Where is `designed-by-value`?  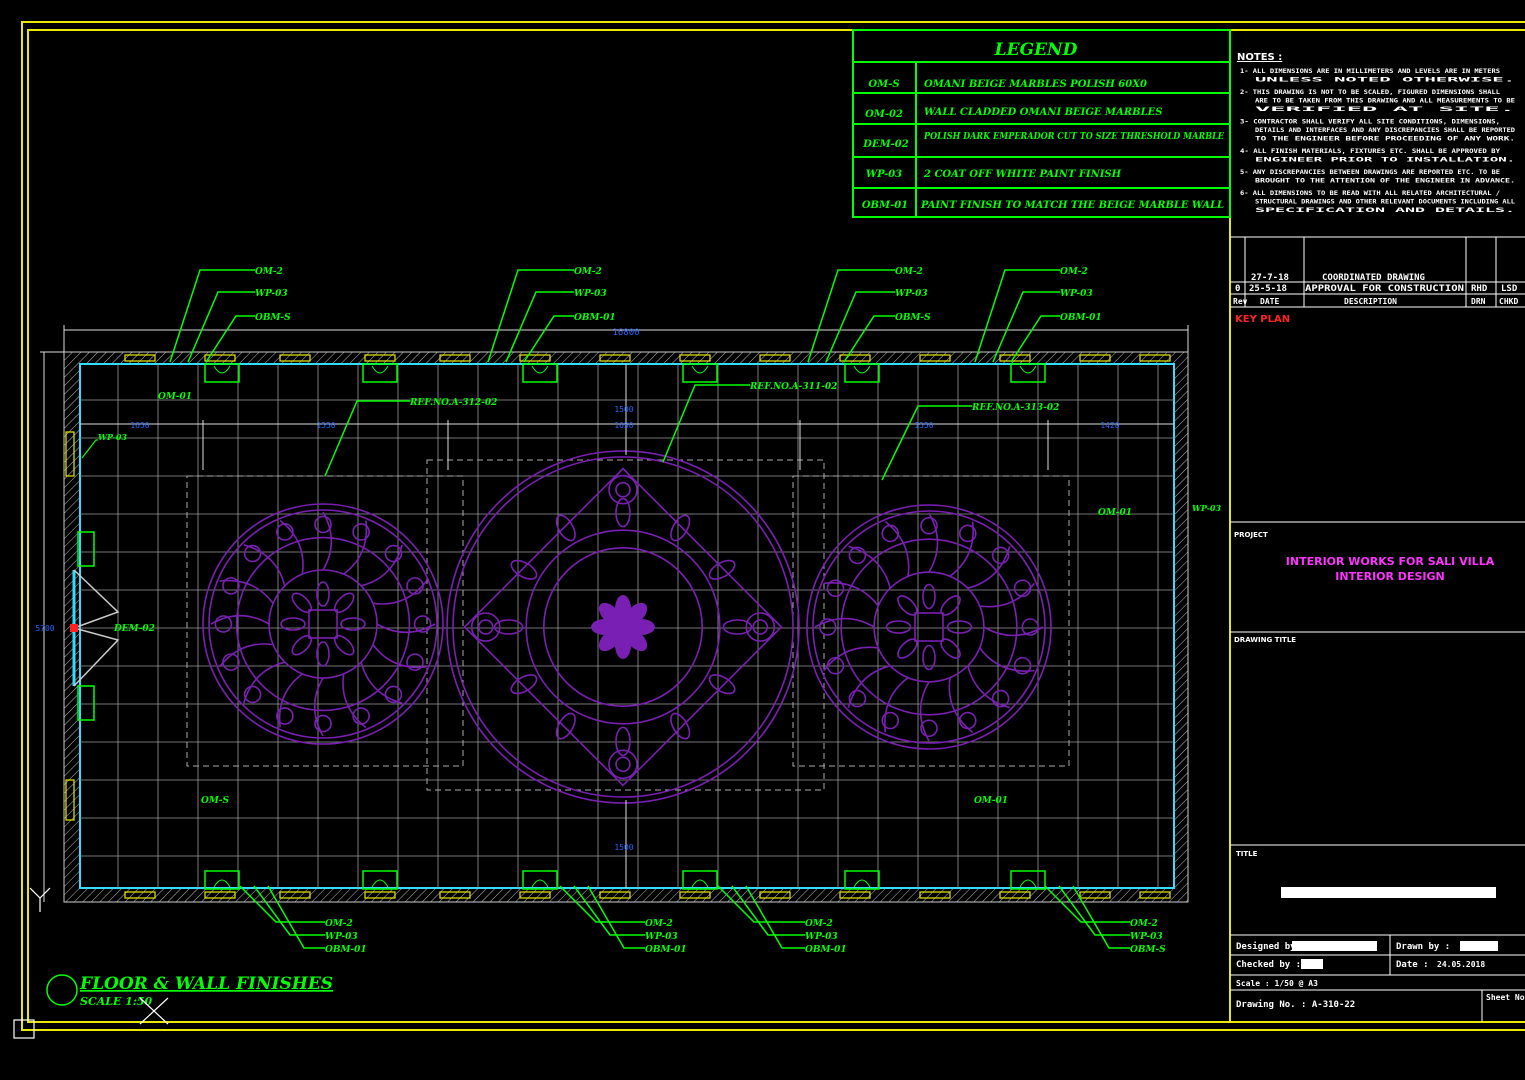 designed-by-value is located at coordinates (1334, 946).